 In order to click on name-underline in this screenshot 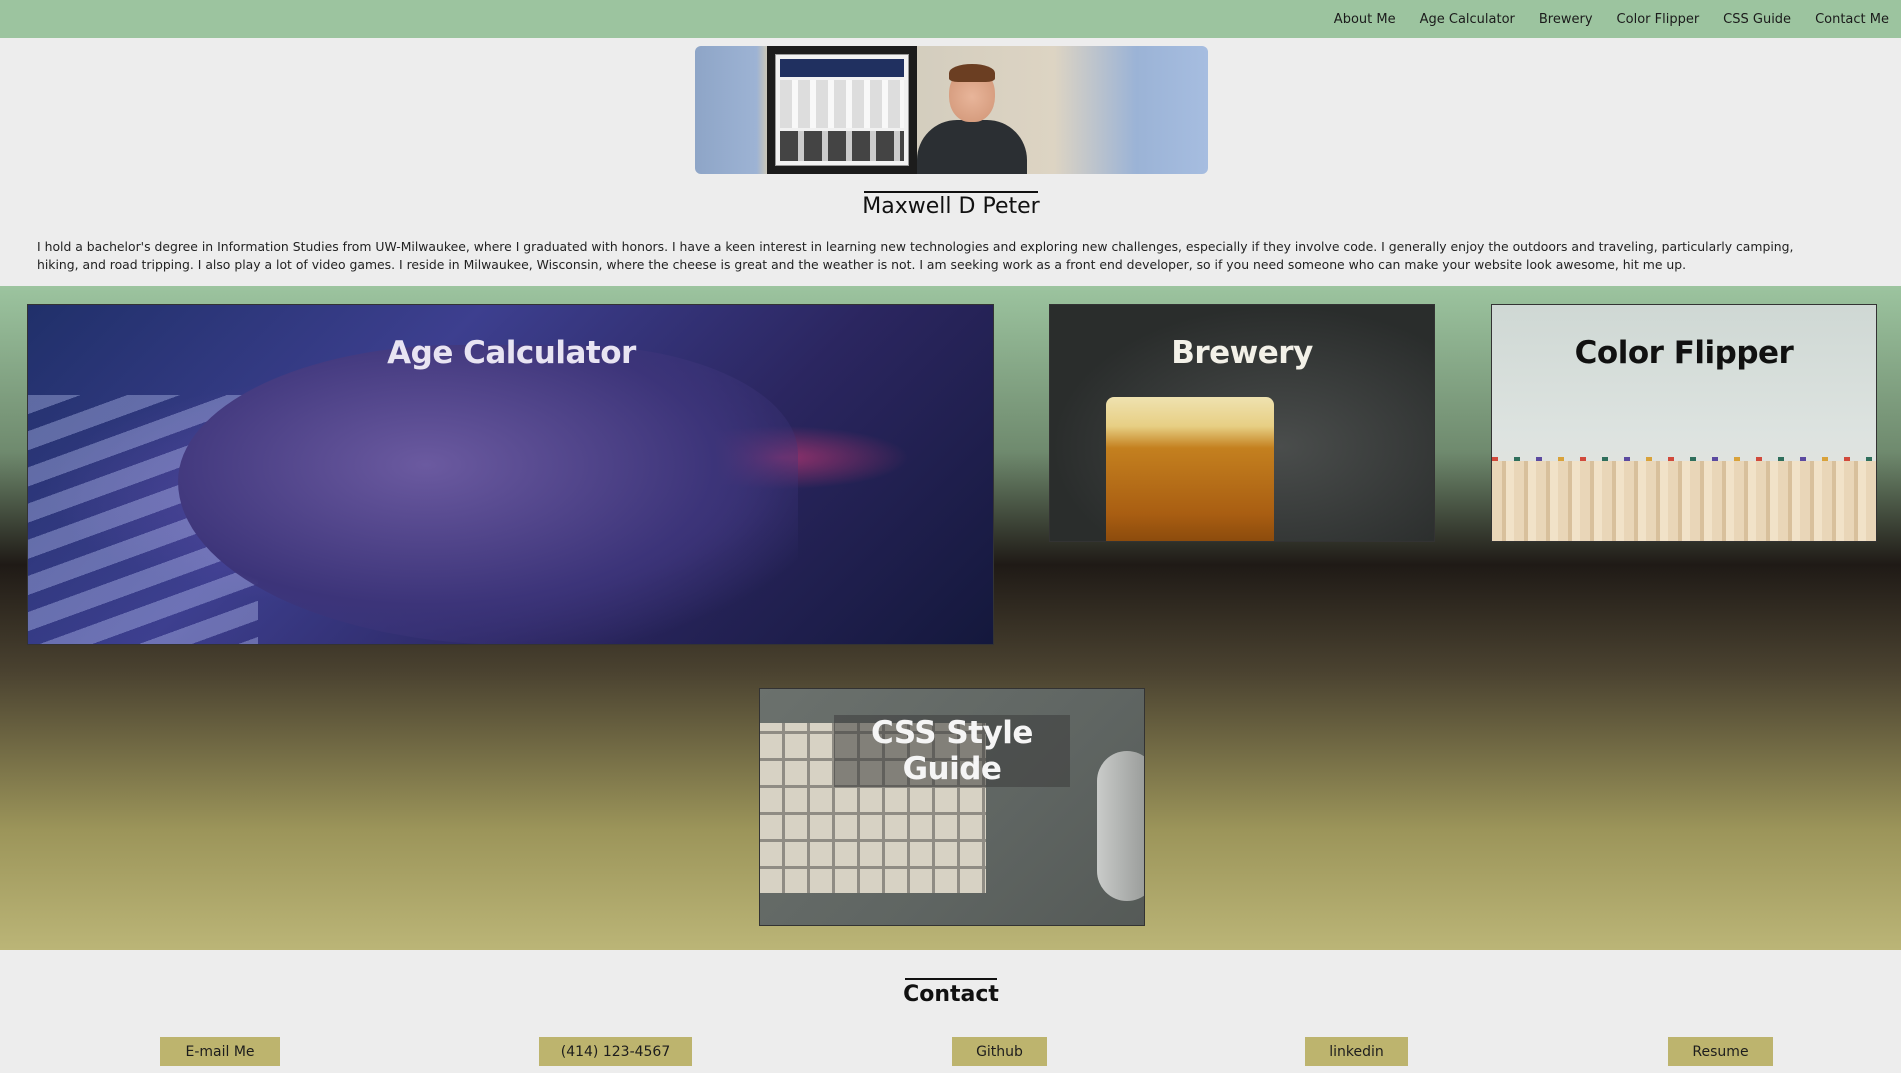, I will do `click(951, 192)`.